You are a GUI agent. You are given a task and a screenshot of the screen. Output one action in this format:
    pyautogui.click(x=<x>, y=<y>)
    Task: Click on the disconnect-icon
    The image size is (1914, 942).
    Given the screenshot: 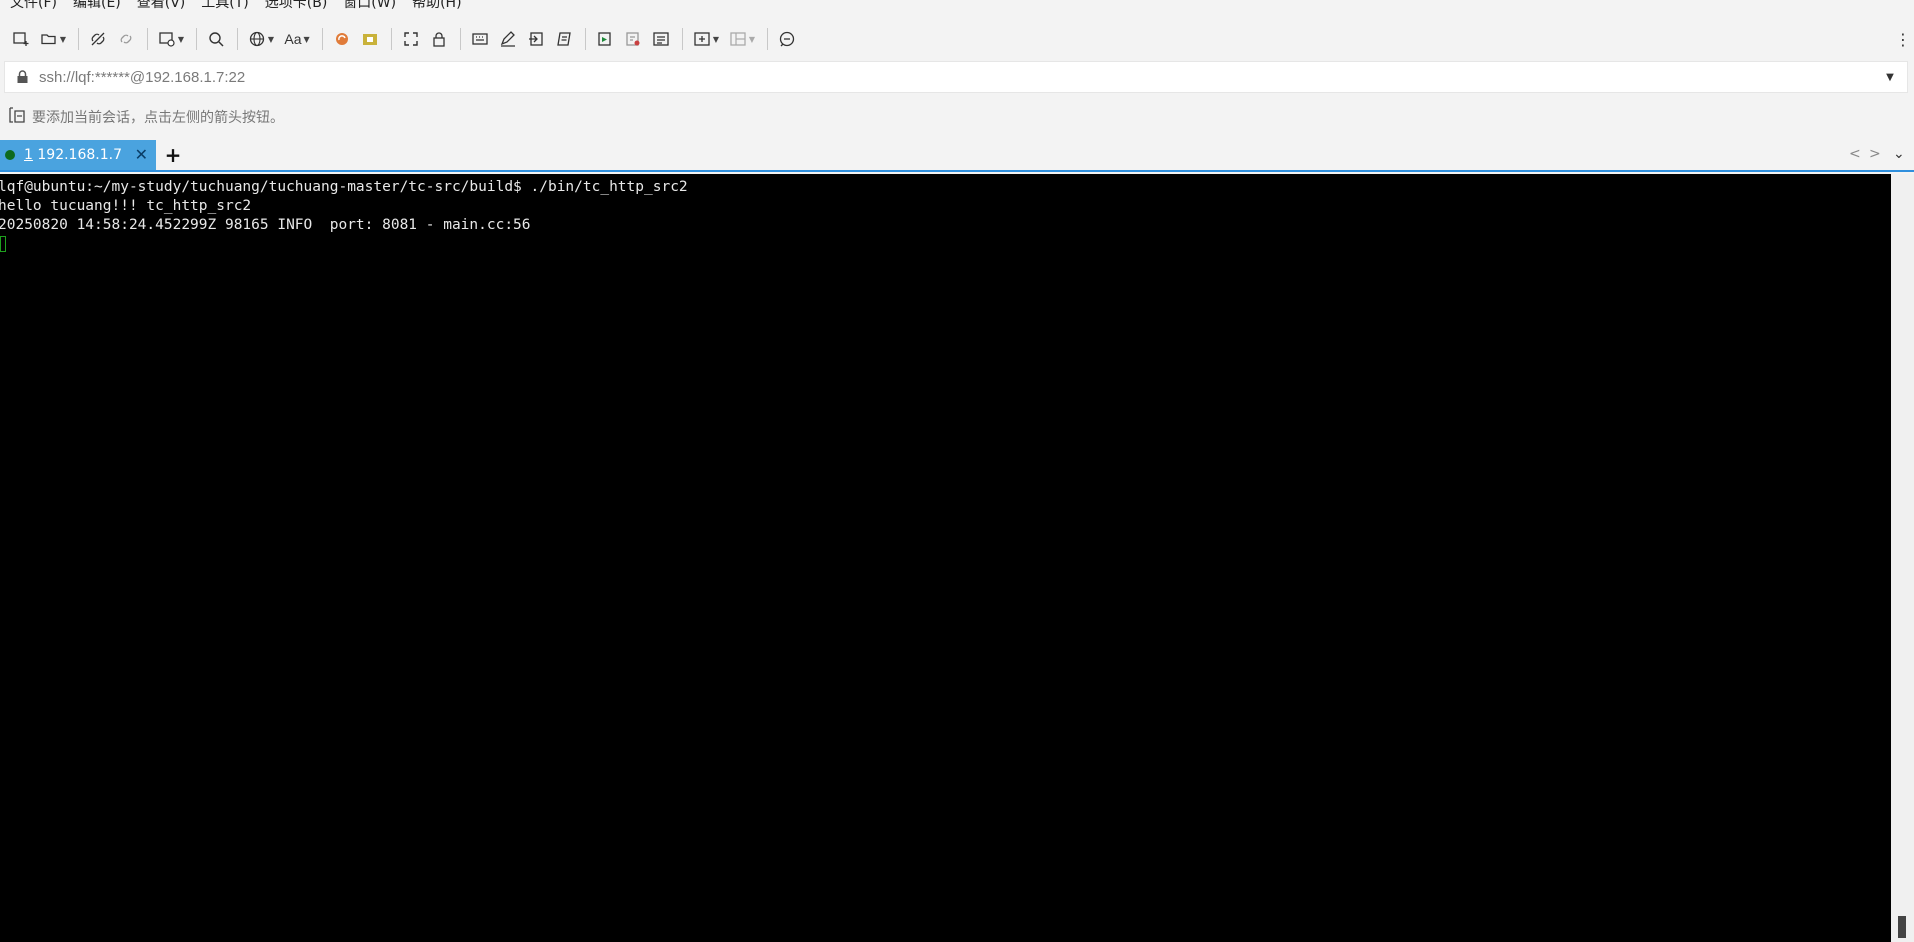 What is the action you would take?
    pyautogui.click(x=98, y=39)
    